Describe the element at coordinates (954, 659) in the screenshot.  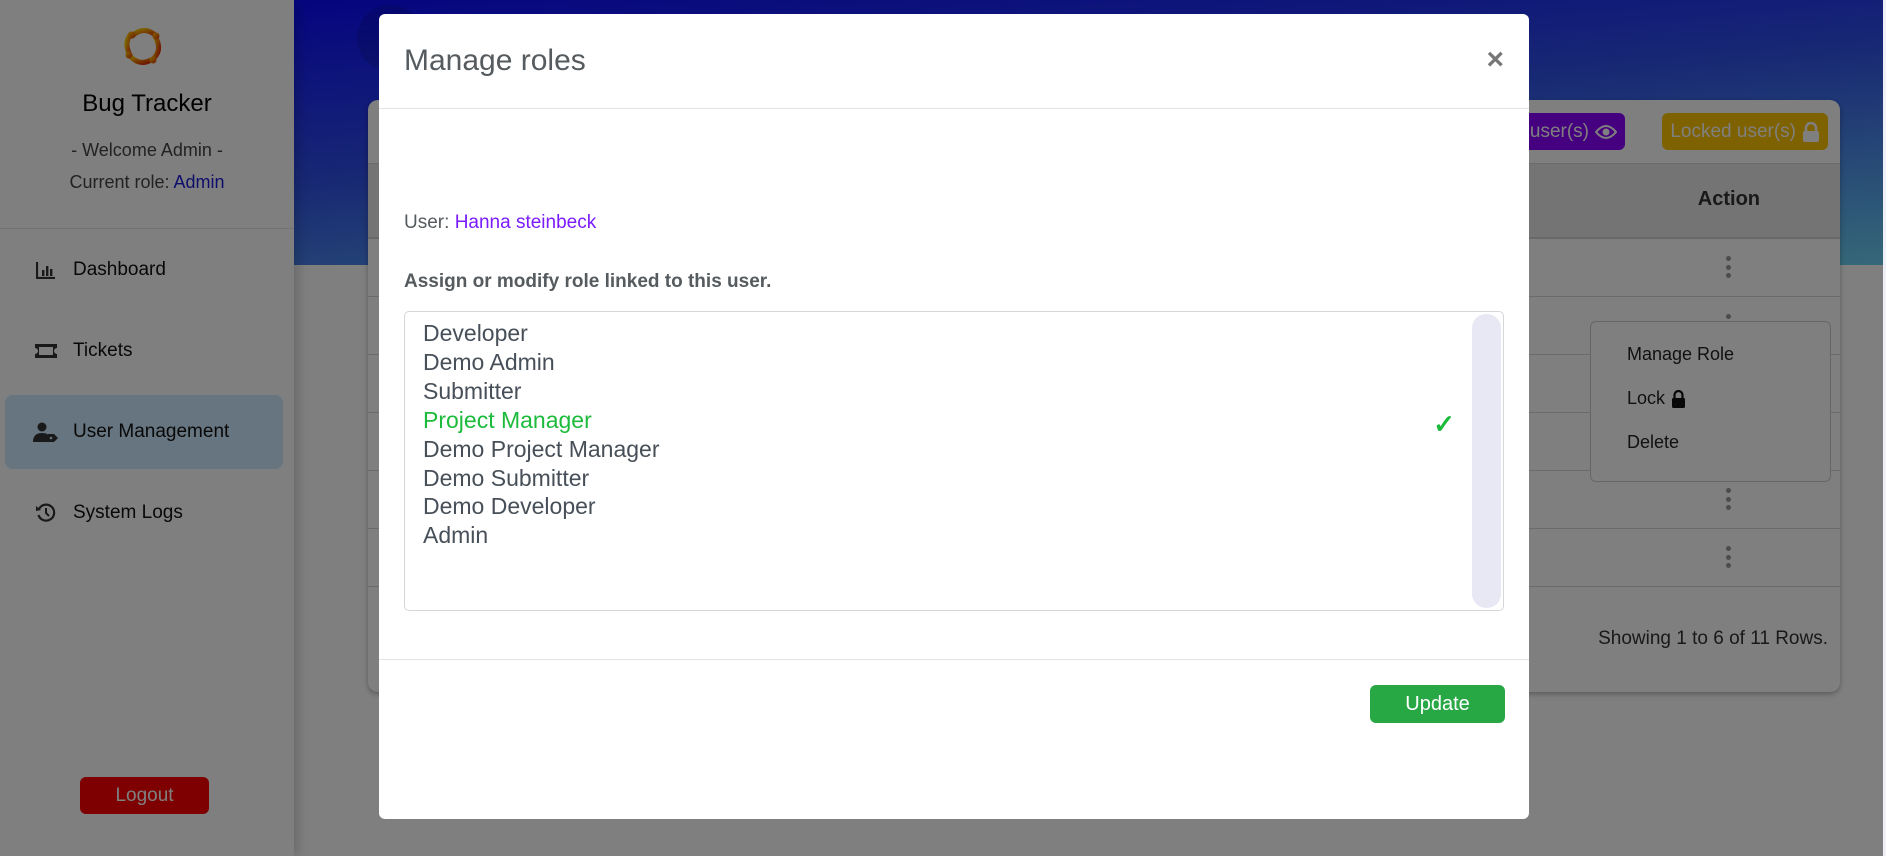
I see `modal-footer-divider` at that location.